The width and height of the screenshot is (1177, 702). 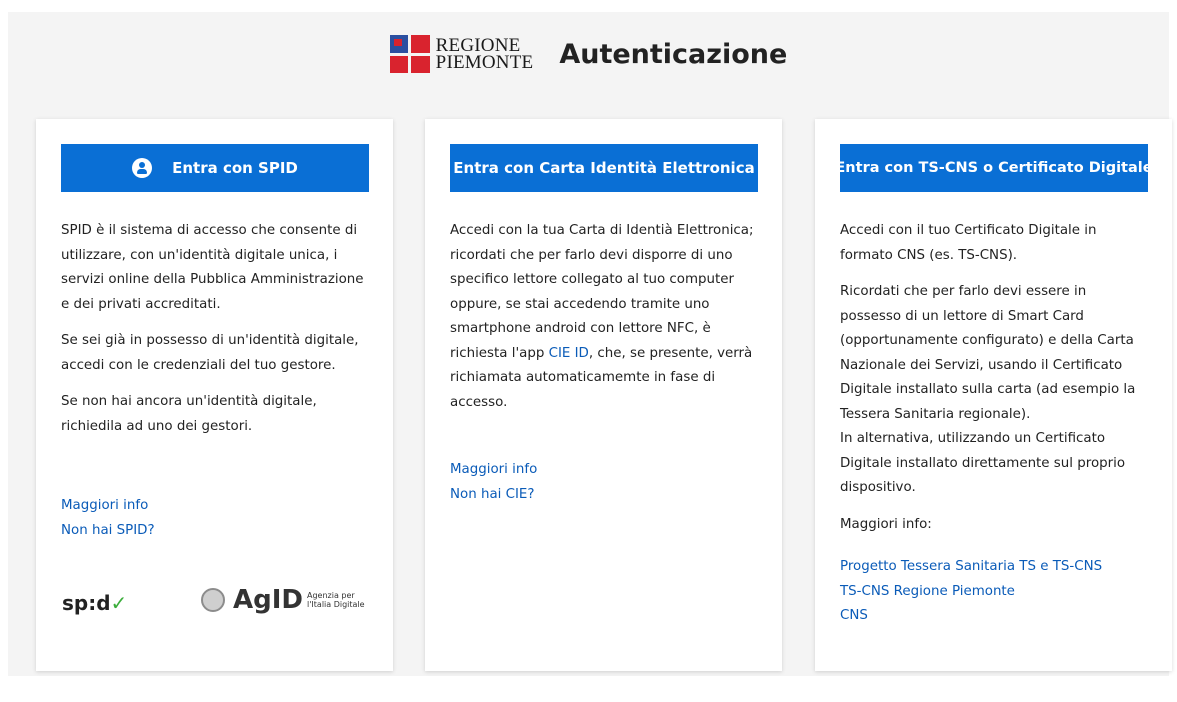 I want to click on cns-link: CNS, so click(x=971, y=616).